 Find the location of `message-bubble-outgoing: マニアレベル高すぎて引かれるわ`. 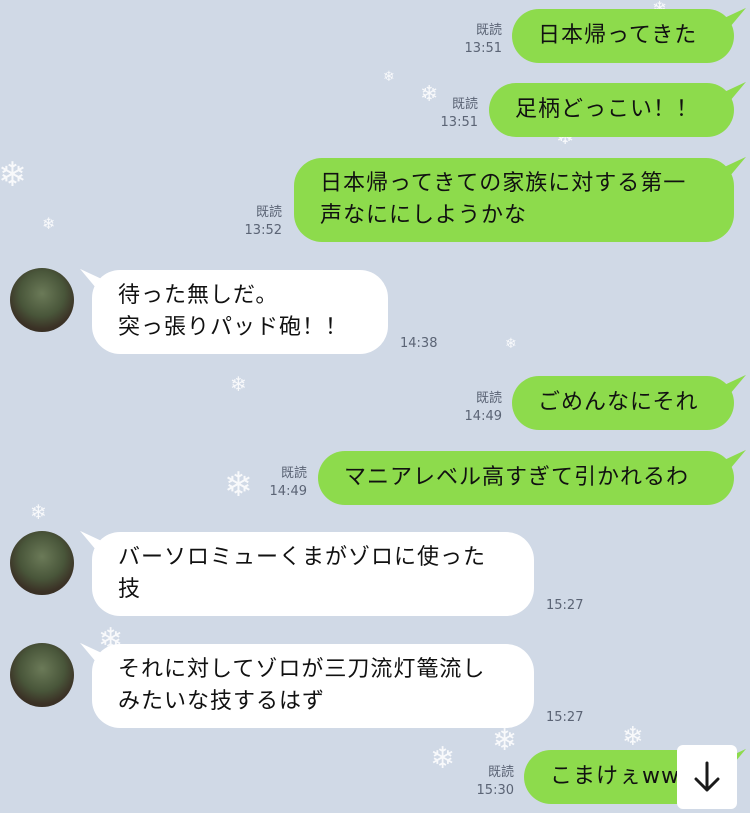

message-bubble-outgoing: マニアレベル高すぎて引かれるわ is located at coordinates (526, 478).